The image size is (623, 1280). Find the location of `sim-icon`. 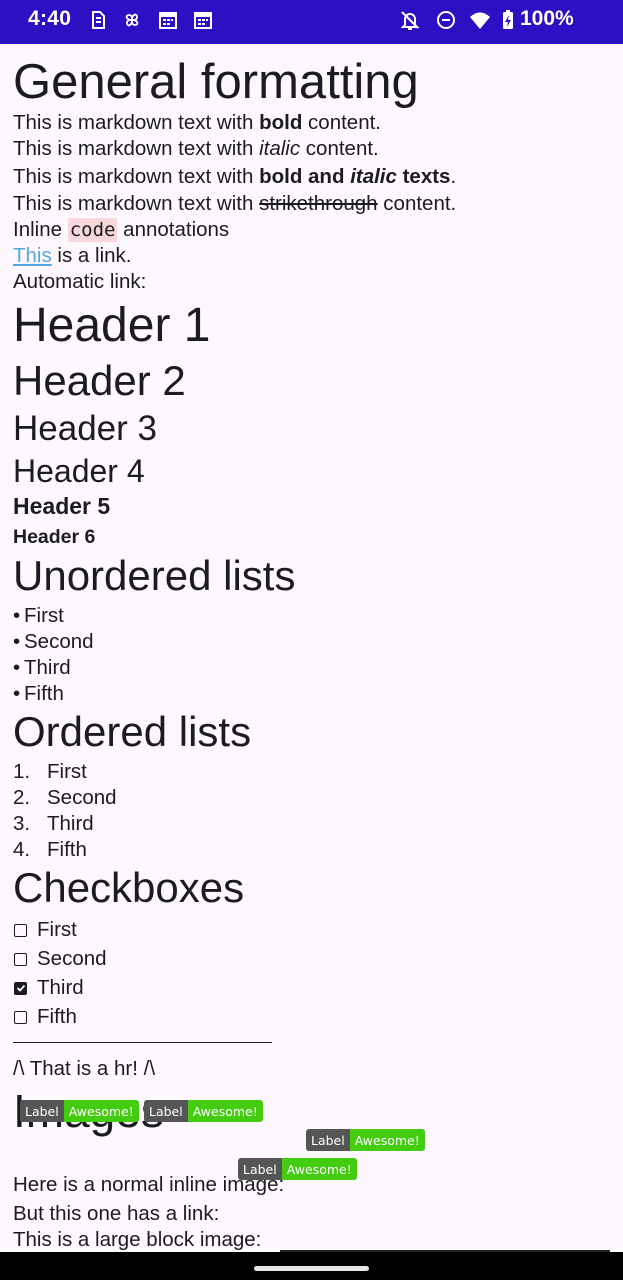

sim-icon is located at coordinates (98, 20).